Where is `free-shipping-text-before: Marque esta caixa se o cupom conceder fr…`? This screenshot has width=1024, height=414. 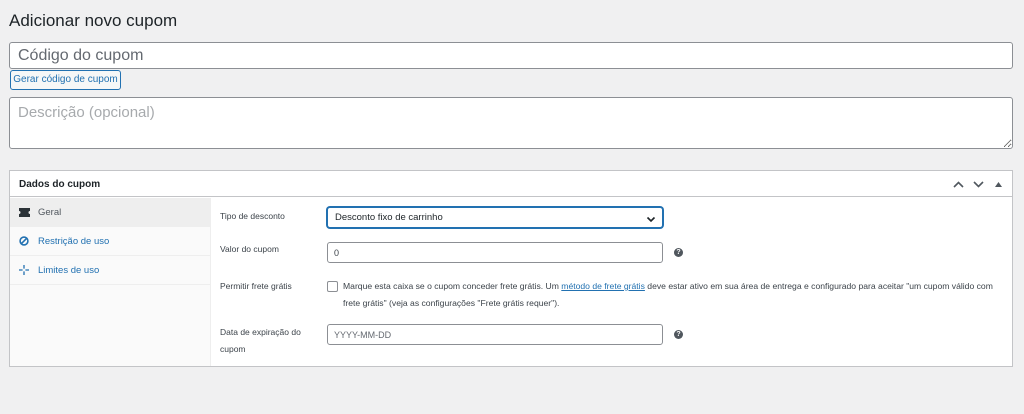
free-shipping-text-before: Marque esta caixa se o cupom conceder fr… is located at coordinates (452, 286).